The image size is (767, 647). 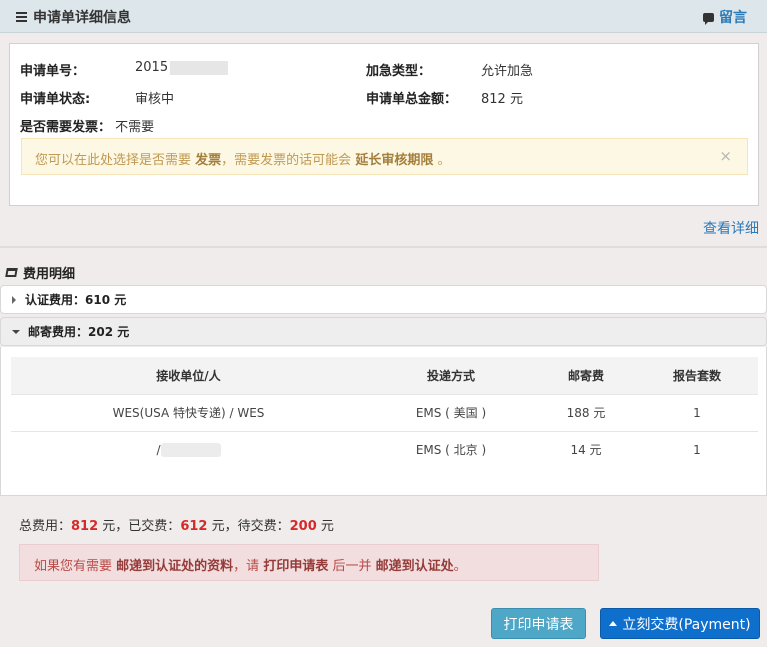 I want to click on fee-totals: 总费用：812 元，已交费：612 元，待交费：200 元, so click(x=176, y=524).